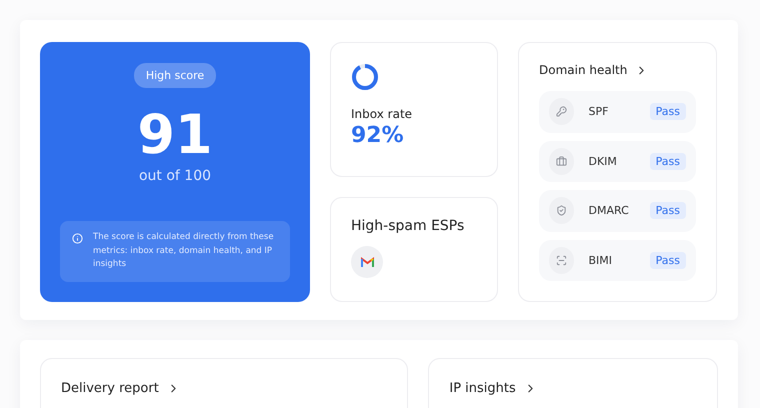 This screenshot has height=408, width=760. Describe the element at coordinates (110, 388) in the screenshot. I see `card-title: Delivery report` at that location.